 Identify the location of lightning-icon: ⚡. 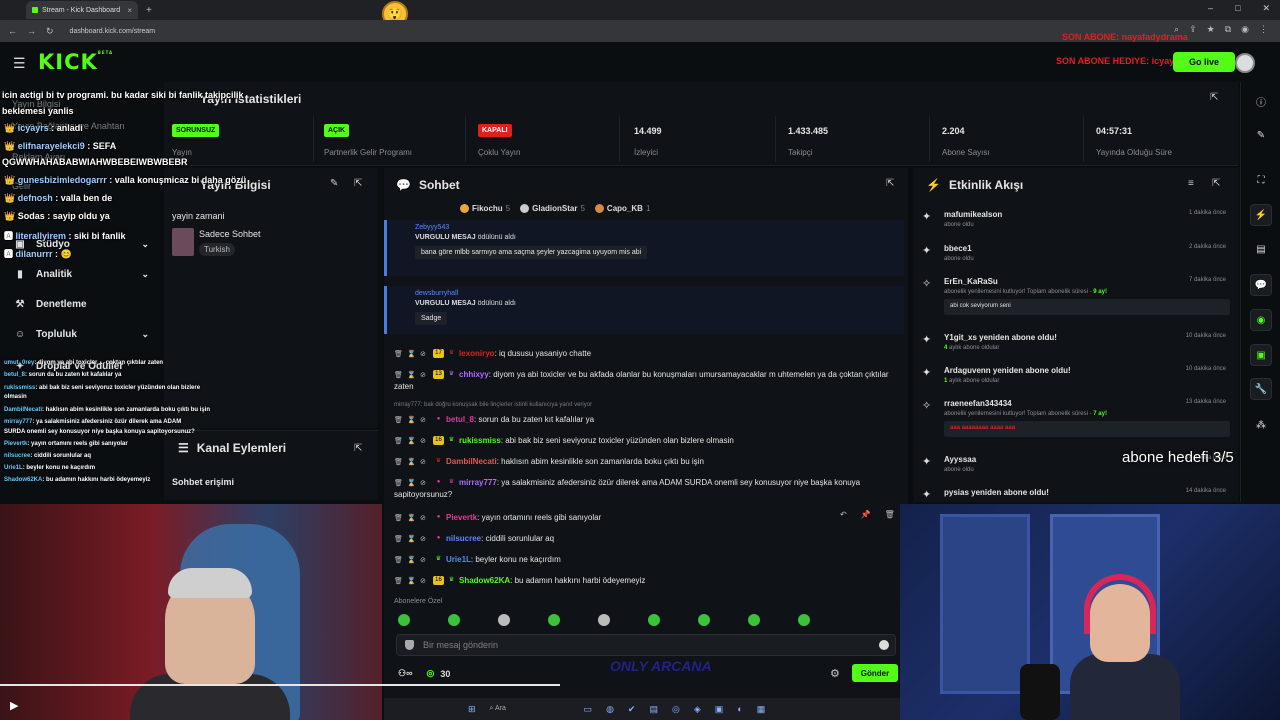
(1261, 215).